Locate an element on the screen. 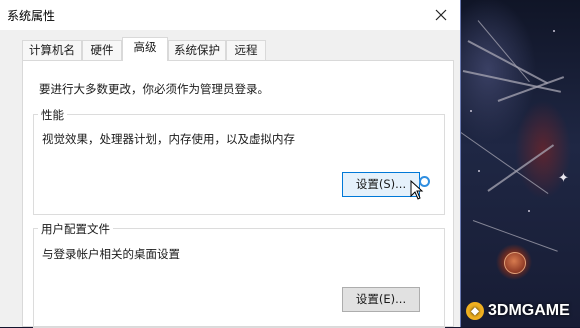 This screenshot has height=328, width=580. close-icon is located at coordinates (441, 15).